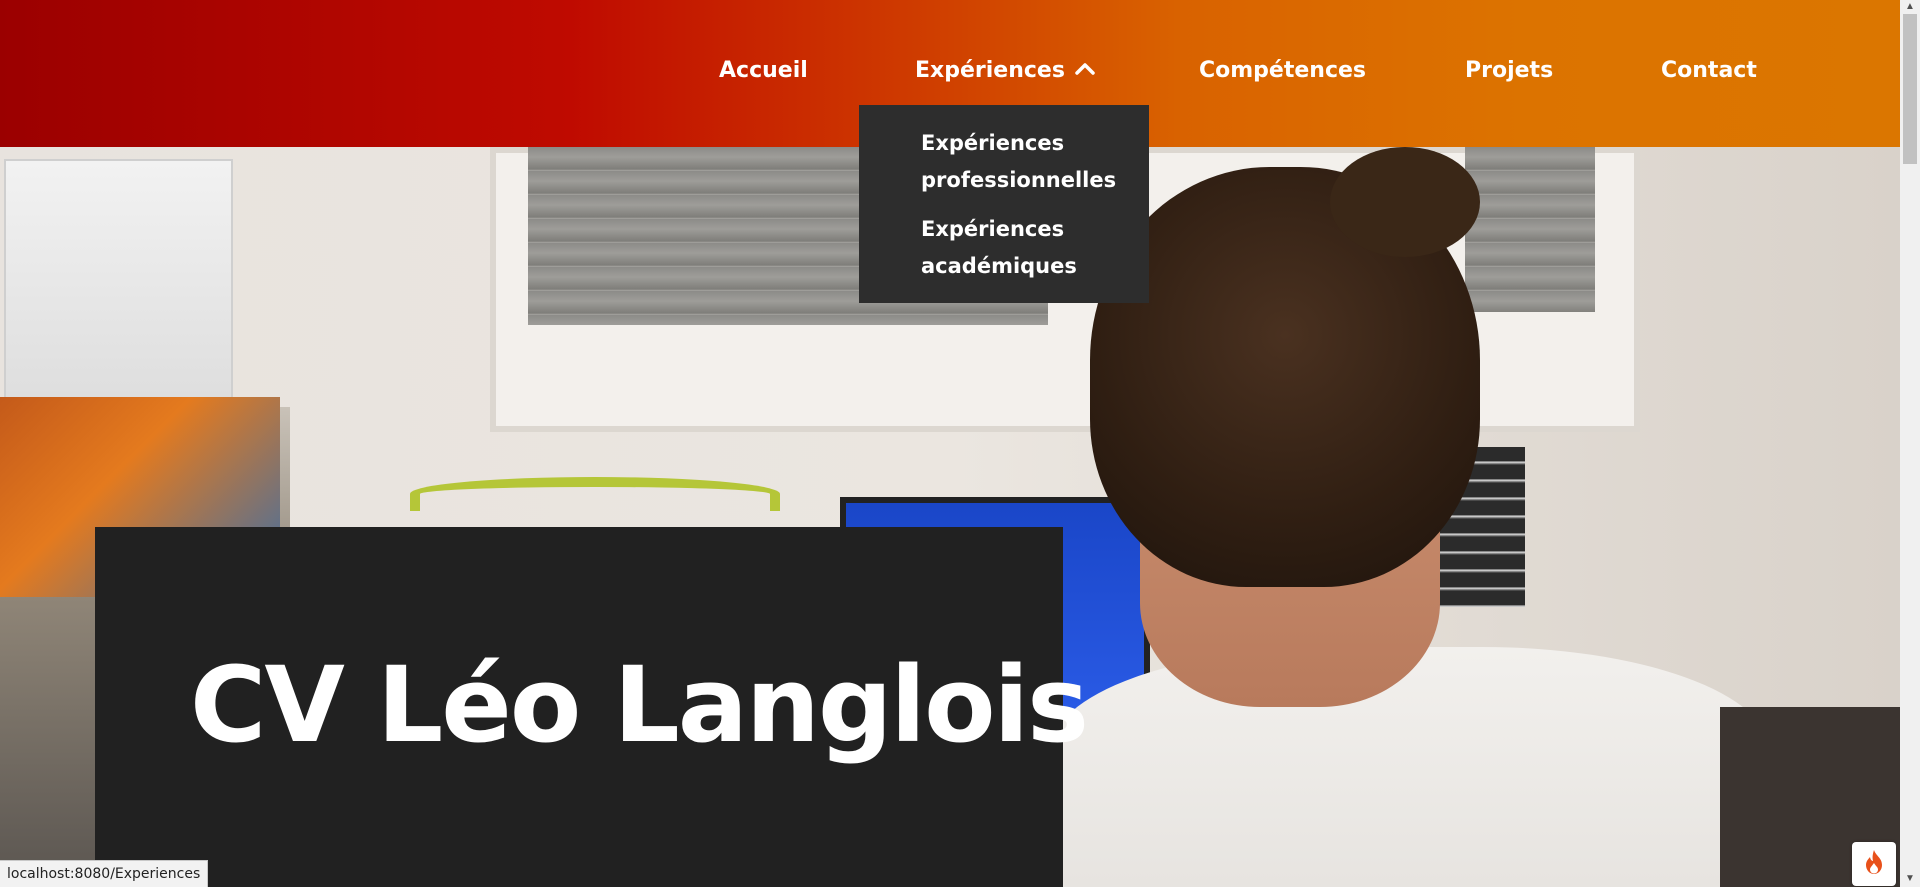 The image size is (1920, 887). I want to click on dropdown-item-experiences-academiques: Expériences académiques, so click(1021, 248).